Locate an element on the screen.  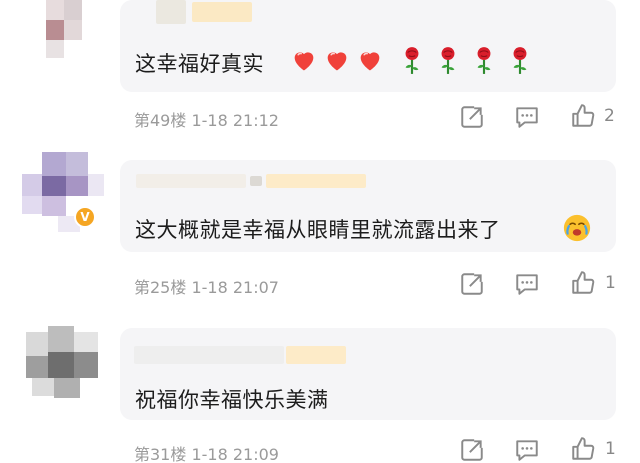
thumbs-up-icon is located at coordinates (583, 449).